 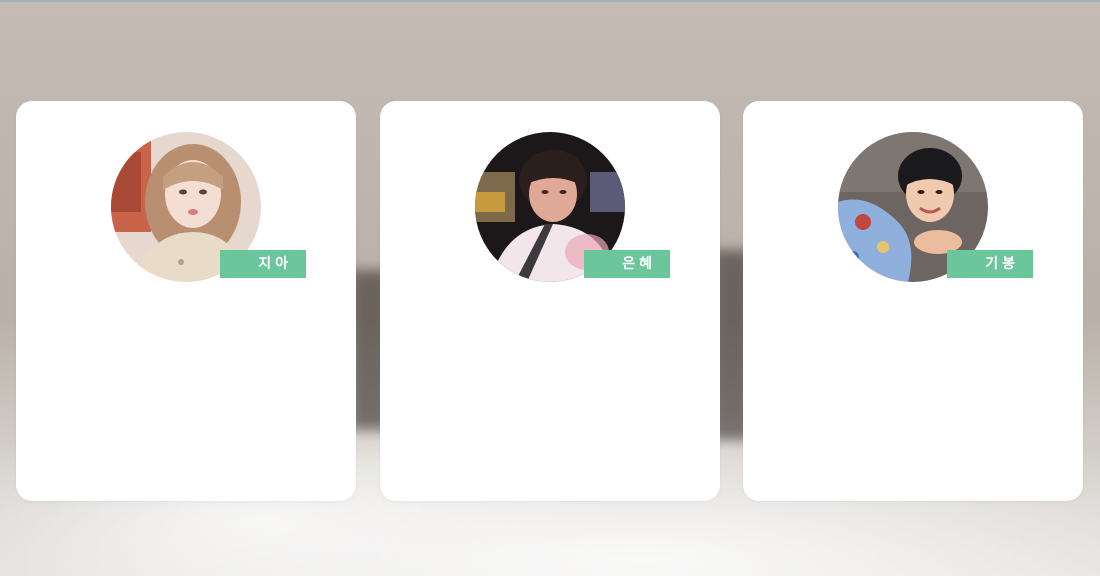 I want to click on profile-name-badge: 기봉, so click(x=990, y=264).